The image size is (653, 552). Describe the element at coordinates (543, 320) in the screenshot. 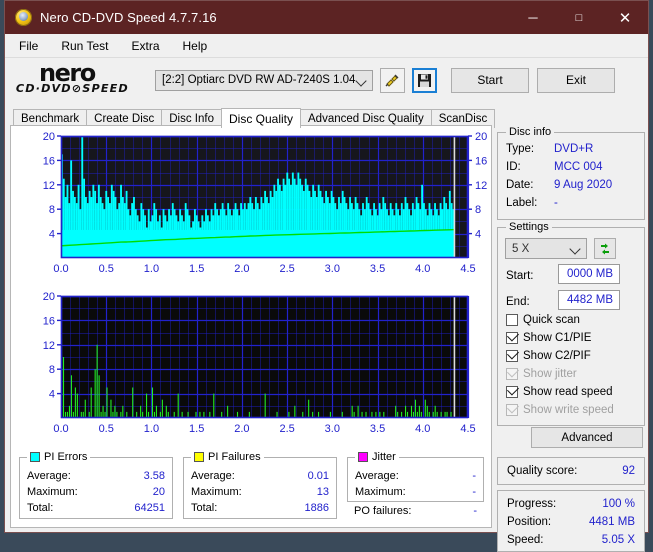

I see `checkbox-quick-scan: Quick scan` at that location.